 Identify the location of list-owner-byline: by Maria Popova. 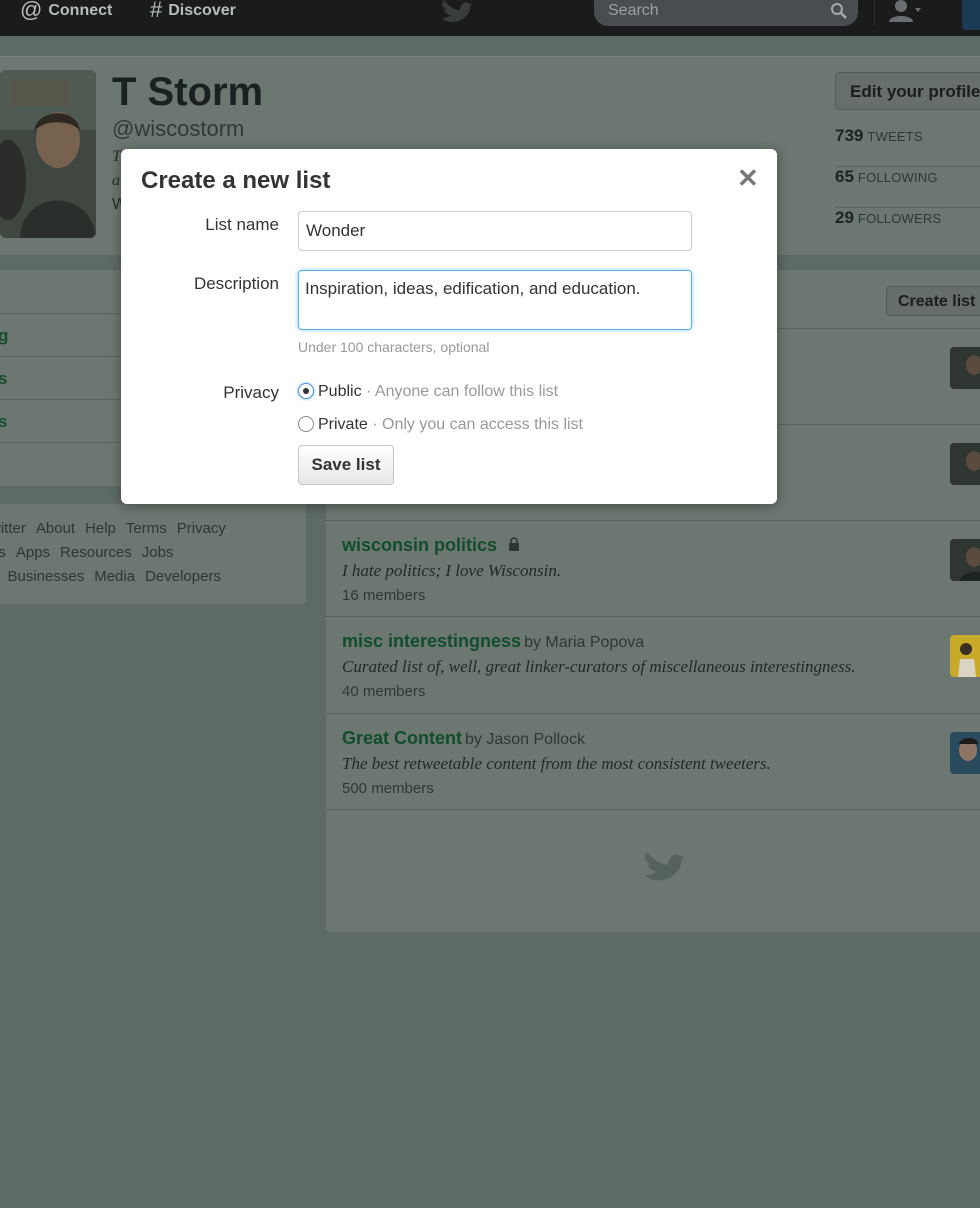
(584, 642).